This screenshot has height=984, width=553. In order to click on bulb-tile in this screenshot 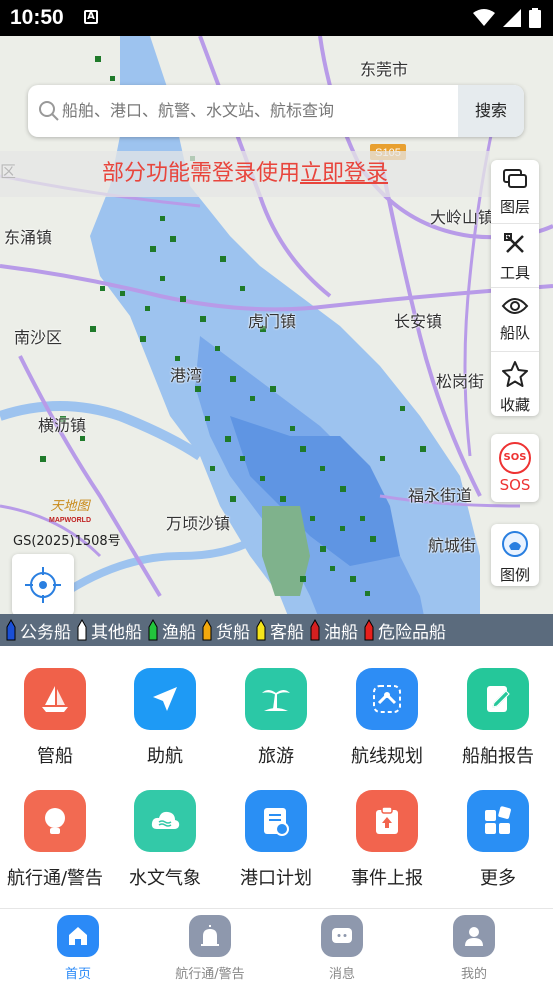, I will do `click(55, 821)`.